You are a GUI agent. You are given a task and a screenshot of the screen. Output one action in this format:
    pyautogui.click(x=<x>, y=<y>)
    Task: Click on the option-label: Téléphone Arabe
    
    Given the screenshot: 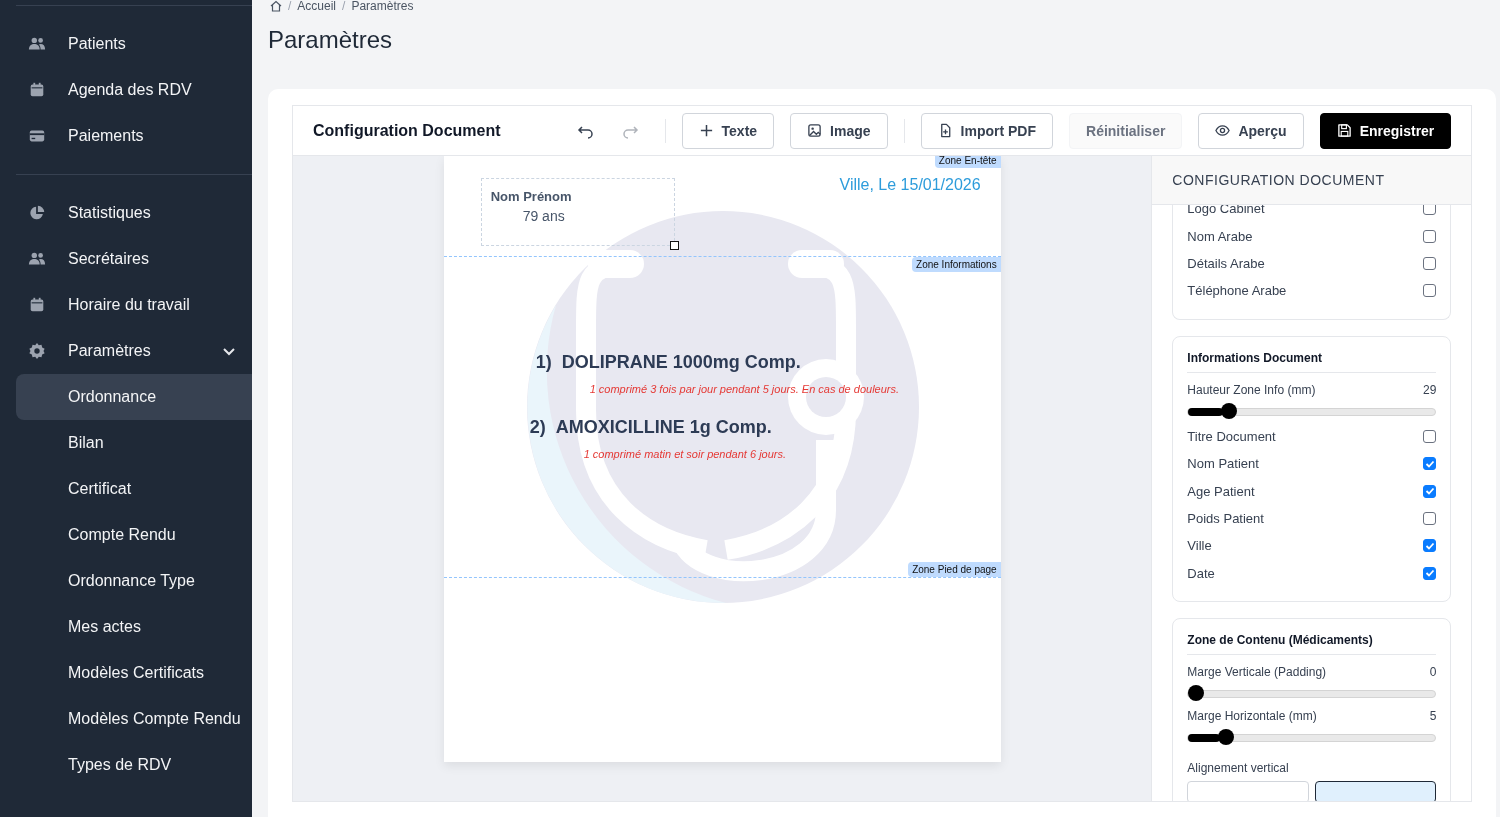 What is the action you would take?
    pyautogui.click(x=1237, y=291)
    